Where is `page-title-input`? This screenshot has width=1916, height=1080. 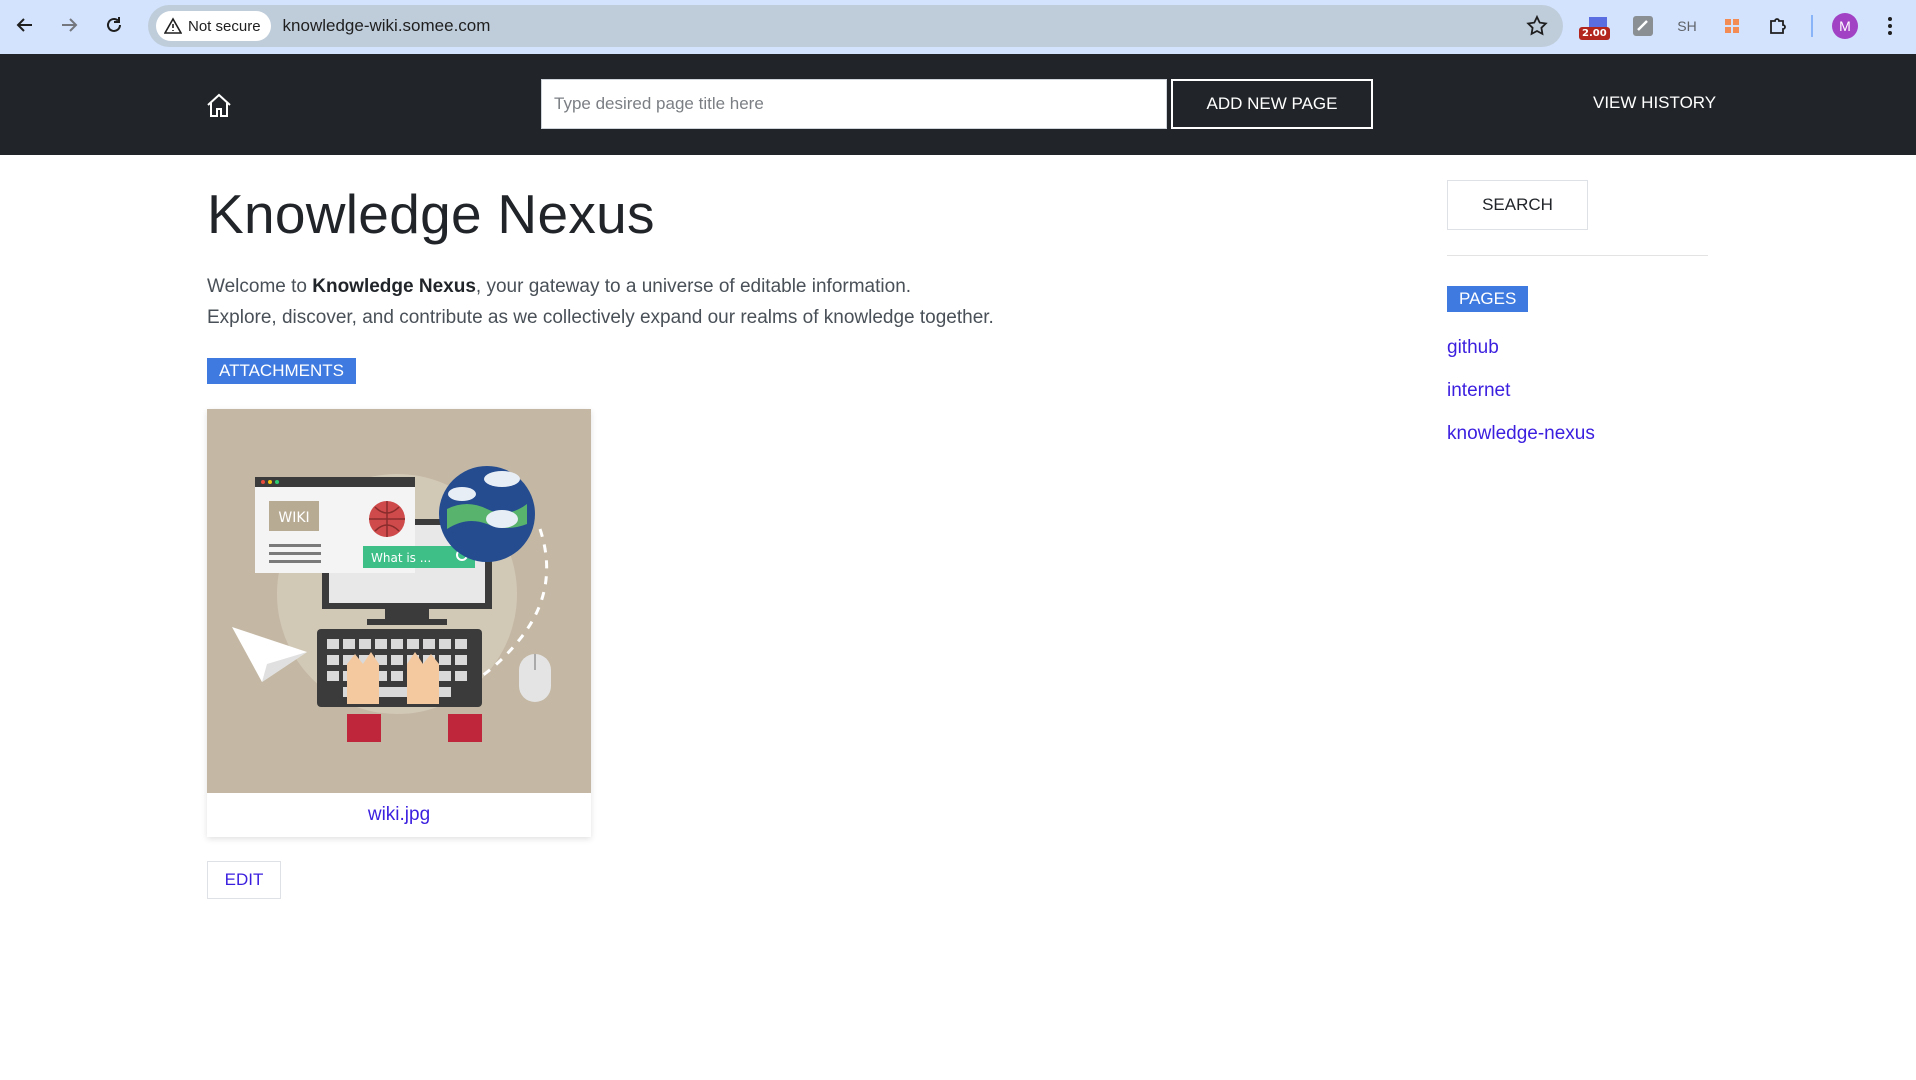
page-title-input is located at coordinates (854, 104).